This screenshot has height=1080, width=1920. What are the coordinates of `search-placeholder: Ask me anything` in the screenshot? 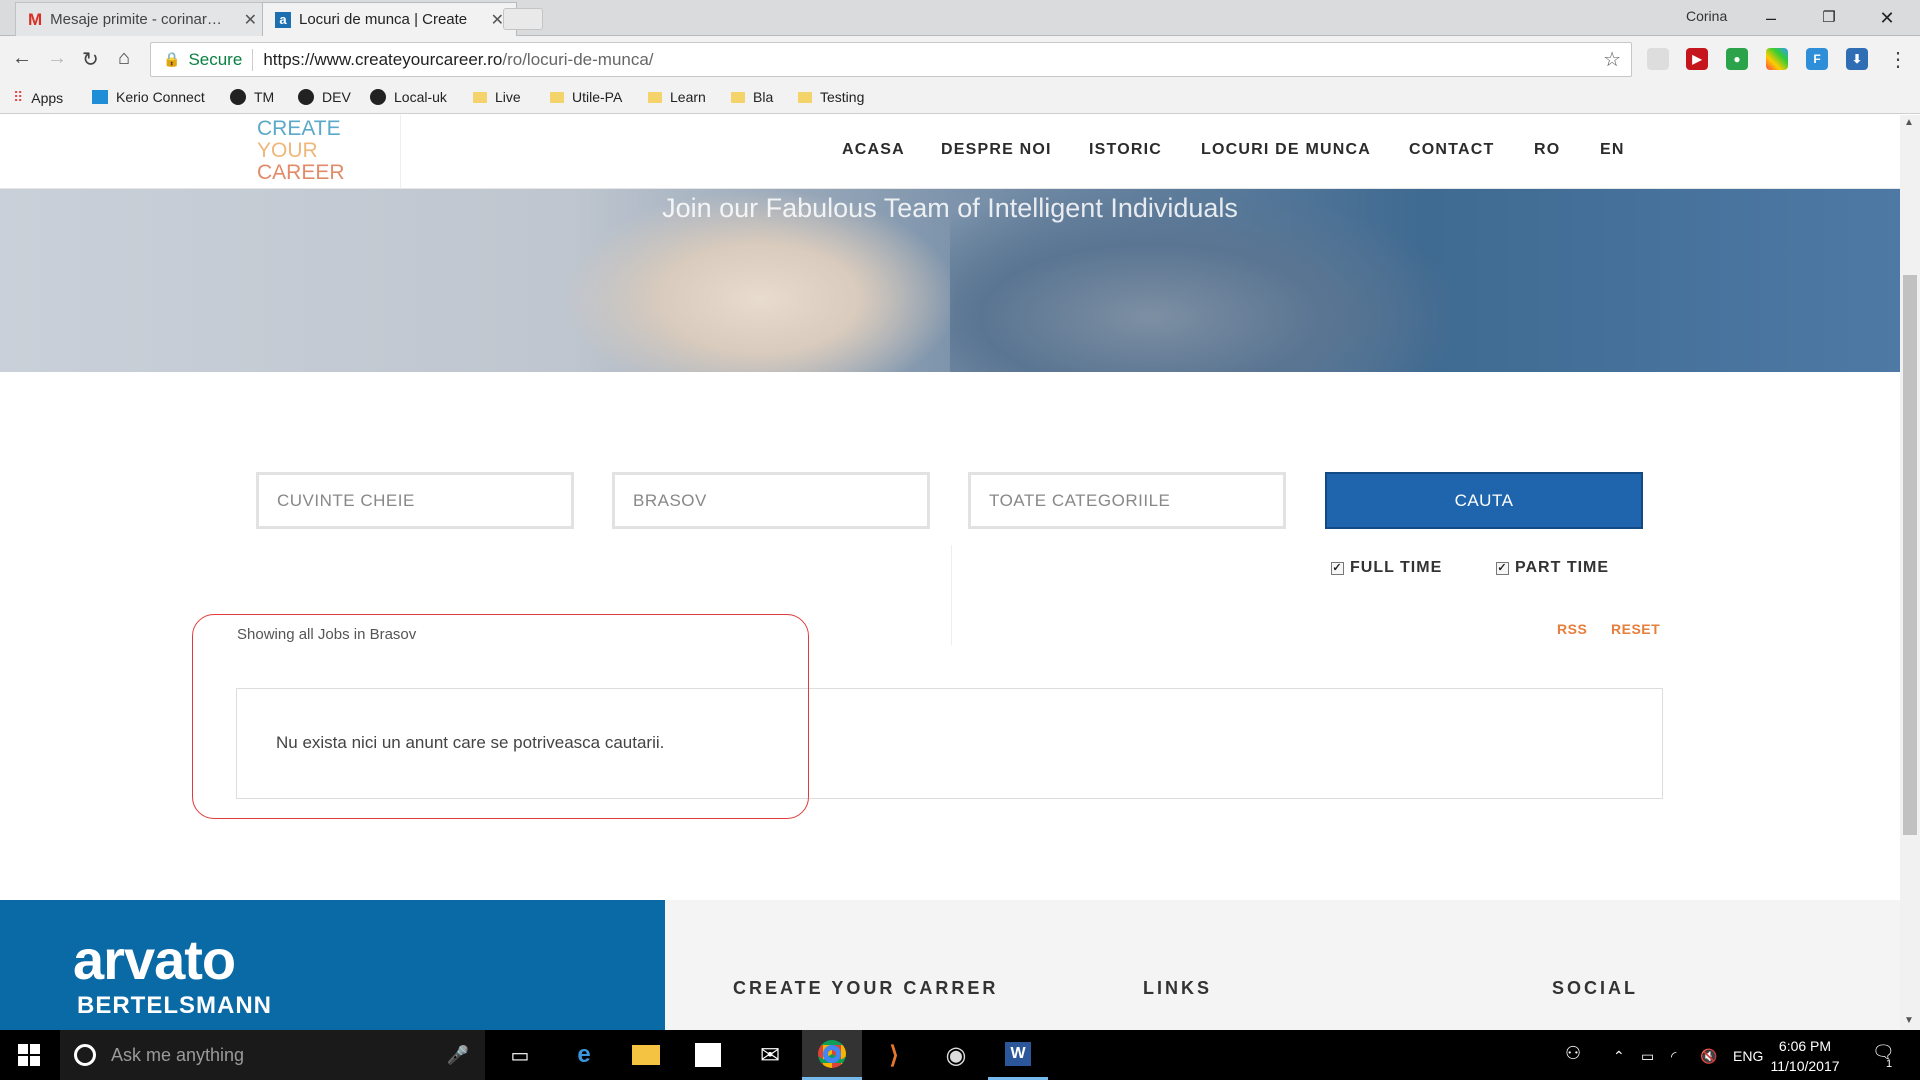 It's located at (178, 1054).